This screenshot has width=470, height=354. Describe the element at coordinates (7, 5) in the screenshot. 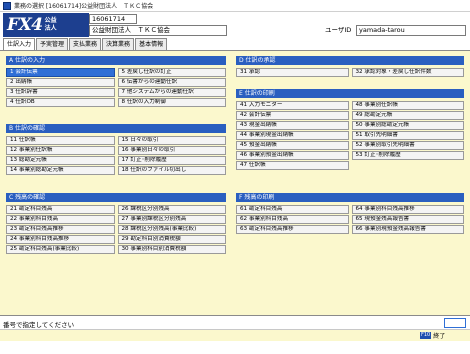

I see `app-icon` at that location.